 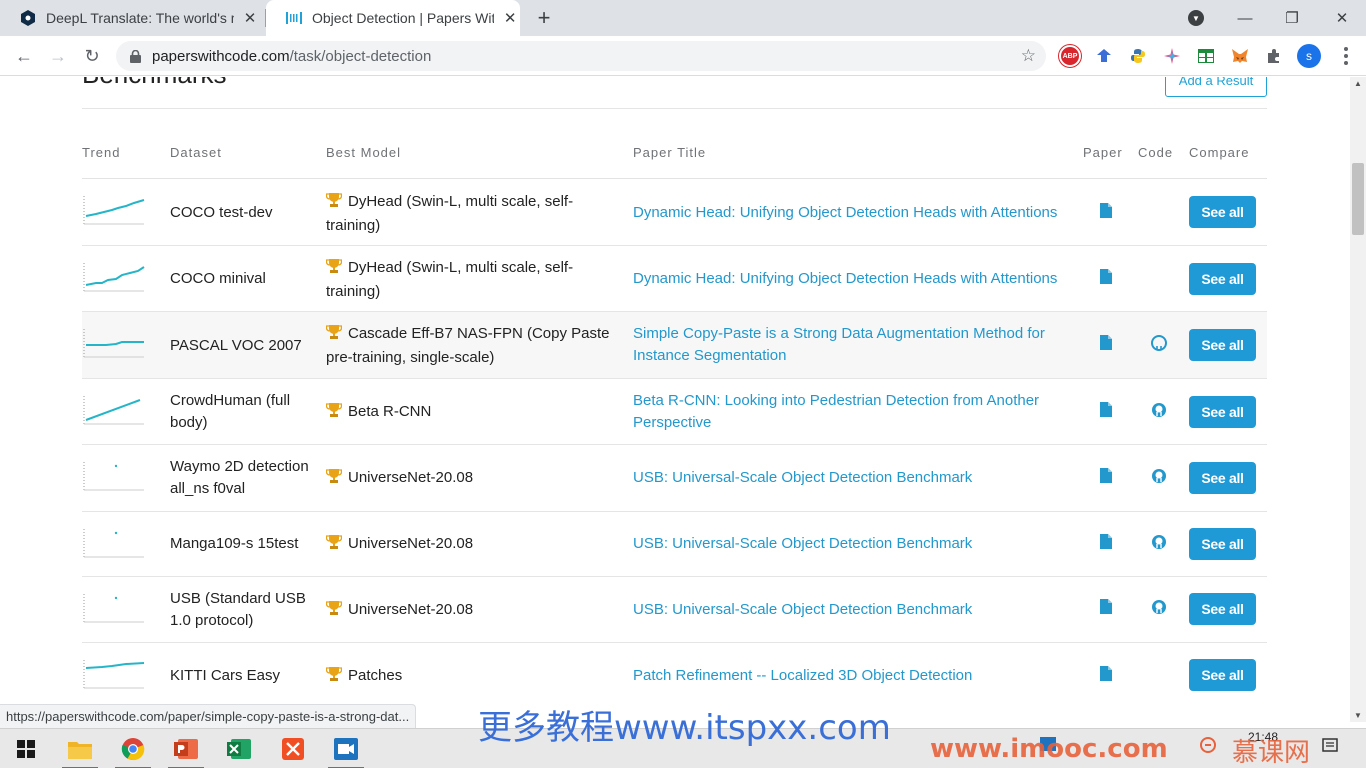 What do you see at coordinates (58, 56) in the screenshot?
I see `forward-arrow-icon: →` at bounding box center [58, 56].